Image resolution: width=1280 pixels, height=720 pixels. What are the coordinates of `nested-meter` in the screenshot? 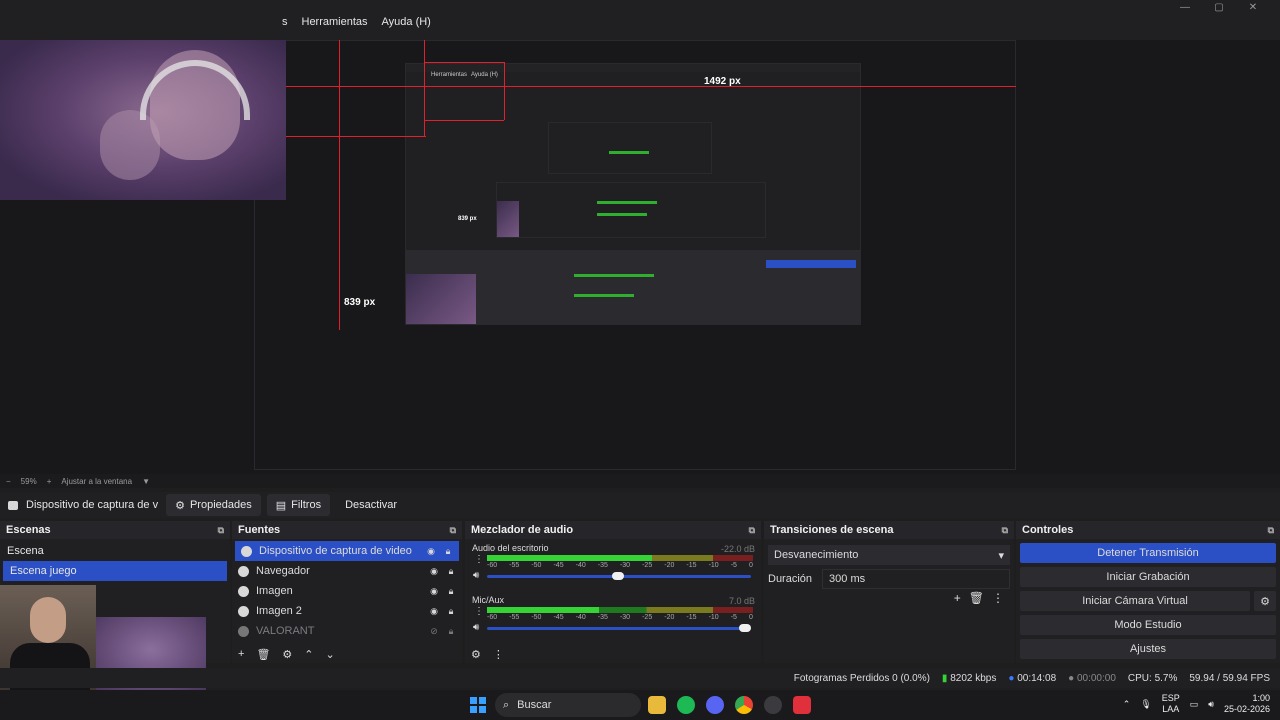 It's located at (604, 295).